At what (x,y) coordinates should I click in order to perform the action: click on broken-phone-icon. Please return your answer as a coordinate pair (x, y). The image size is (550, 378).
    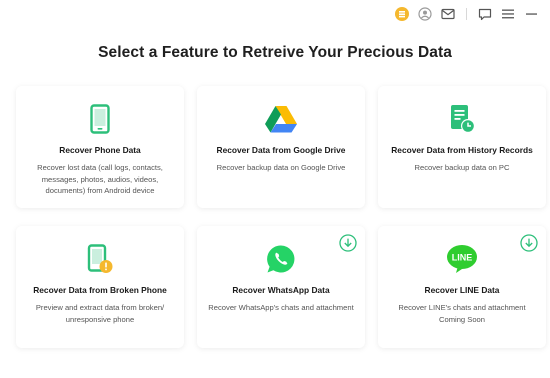
    Looking at the image, I should click on (100, 259).